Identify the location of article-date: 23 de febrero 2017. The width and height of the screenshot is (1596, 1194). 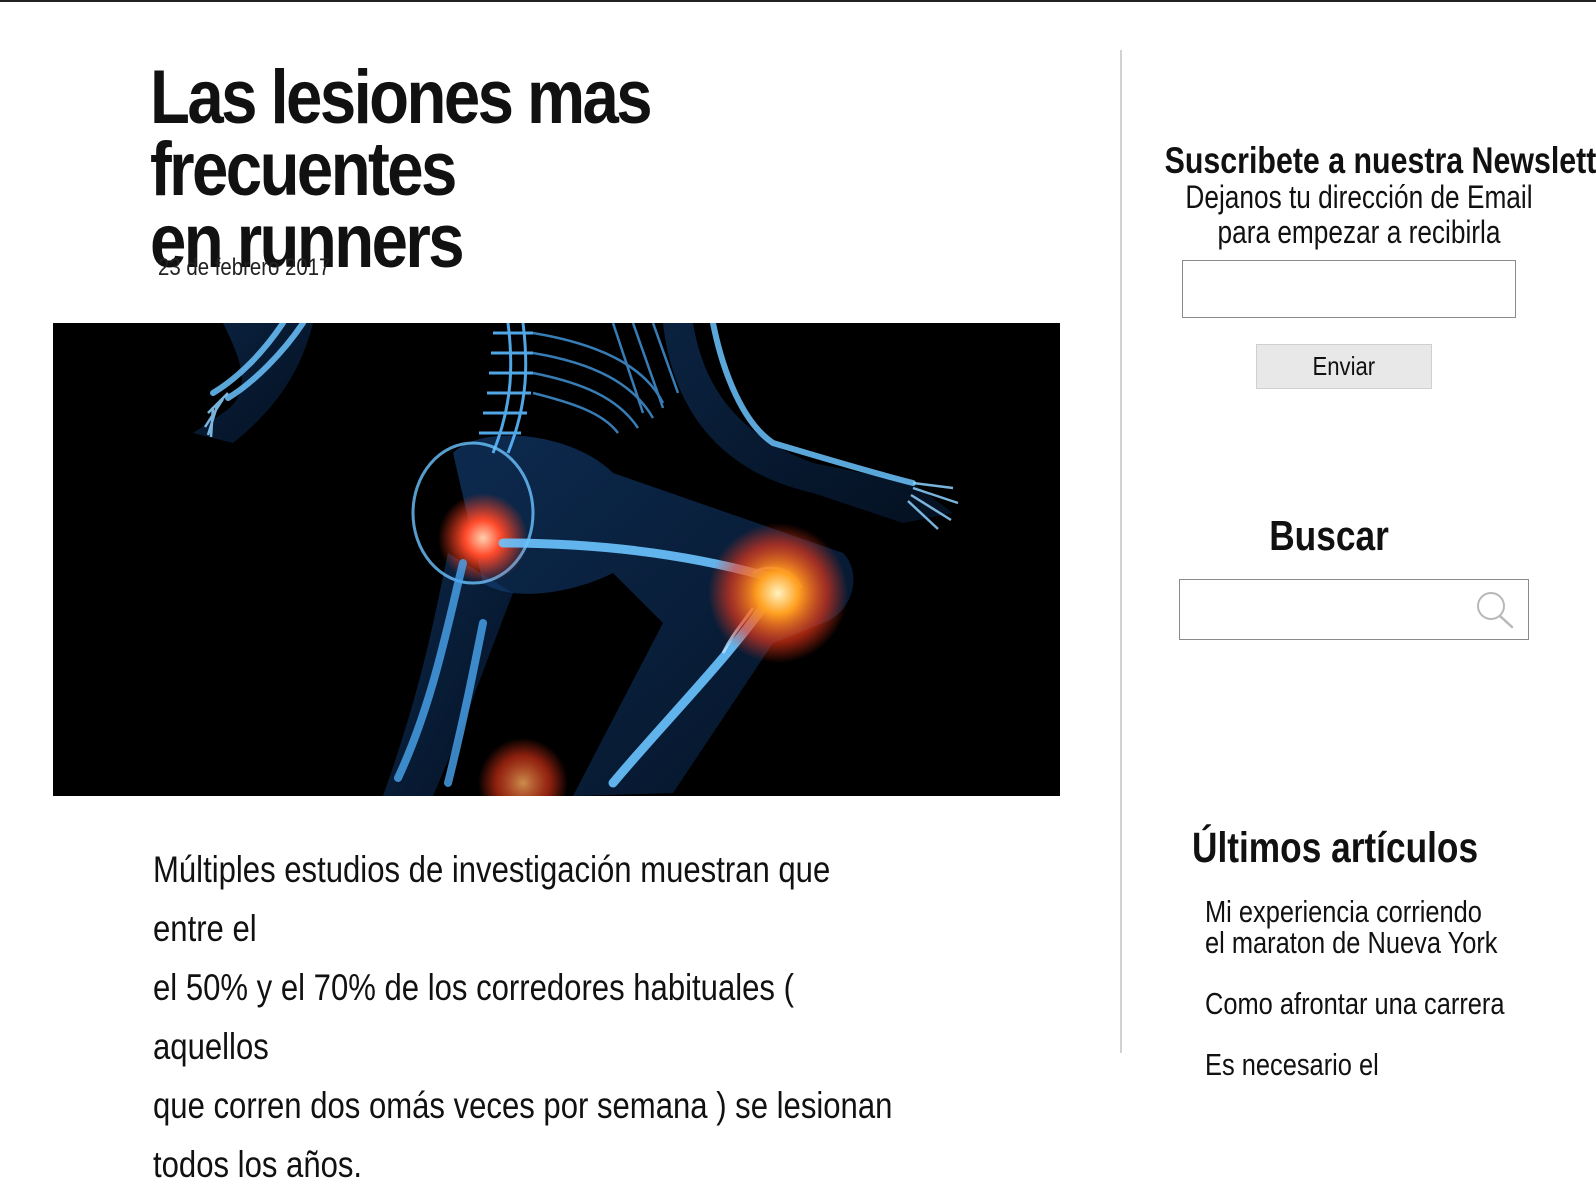
(244, 267).